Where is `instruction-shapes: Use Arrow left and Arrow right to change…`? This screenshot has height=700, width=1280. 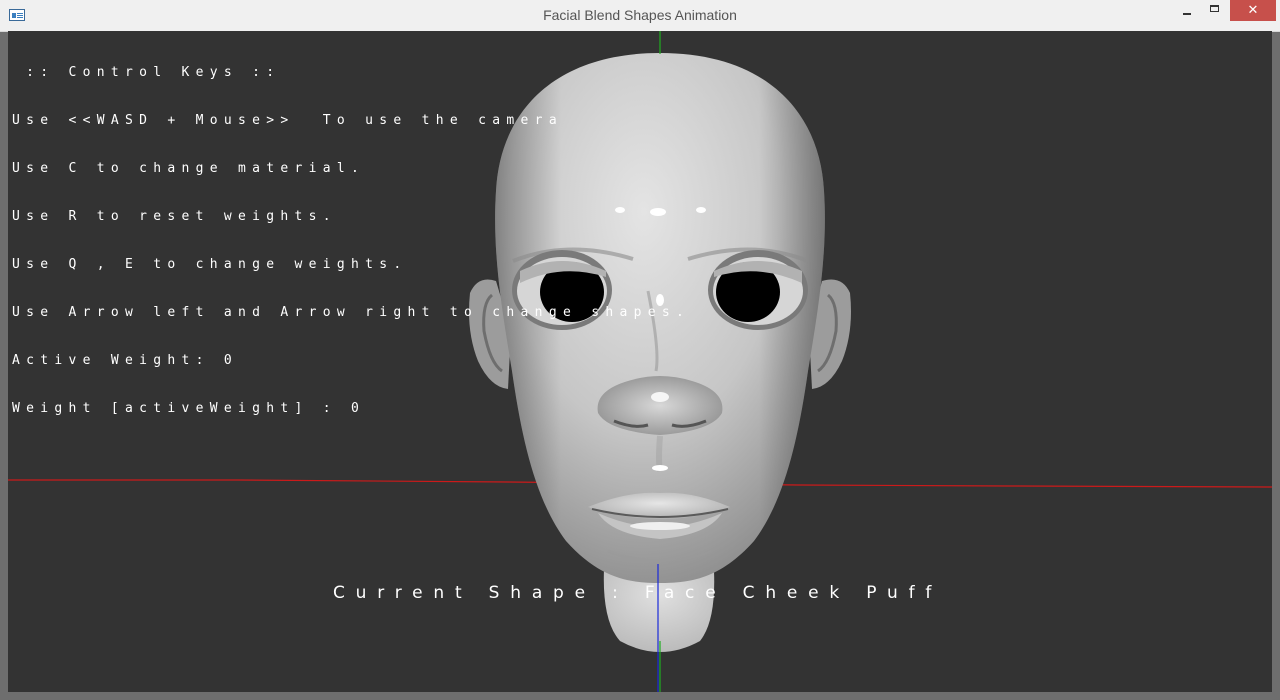
instruction-shapes: Use Arrow left and Arrow right to change… is located at coordinates (351, 312).